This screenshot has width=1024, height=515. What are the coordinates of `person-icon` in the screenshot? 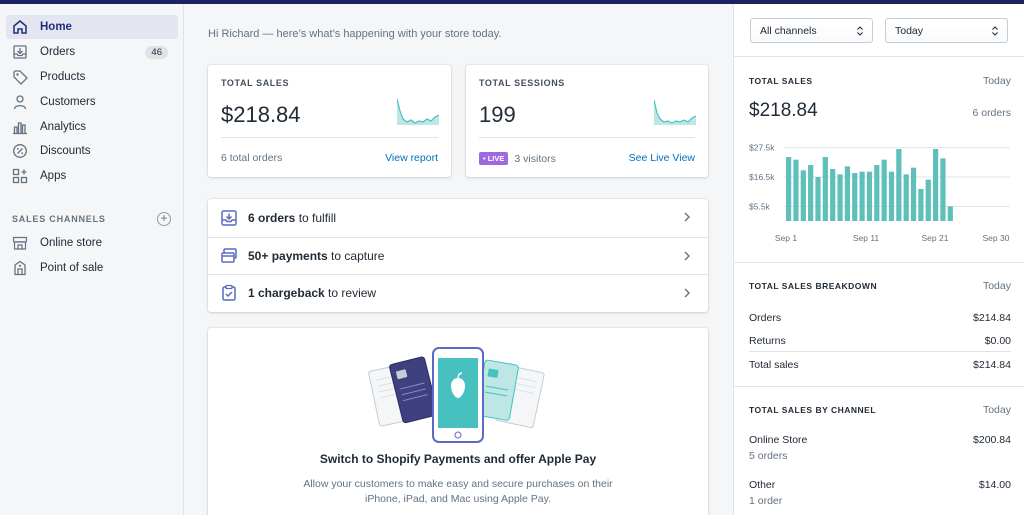 It's located at (20, 102).